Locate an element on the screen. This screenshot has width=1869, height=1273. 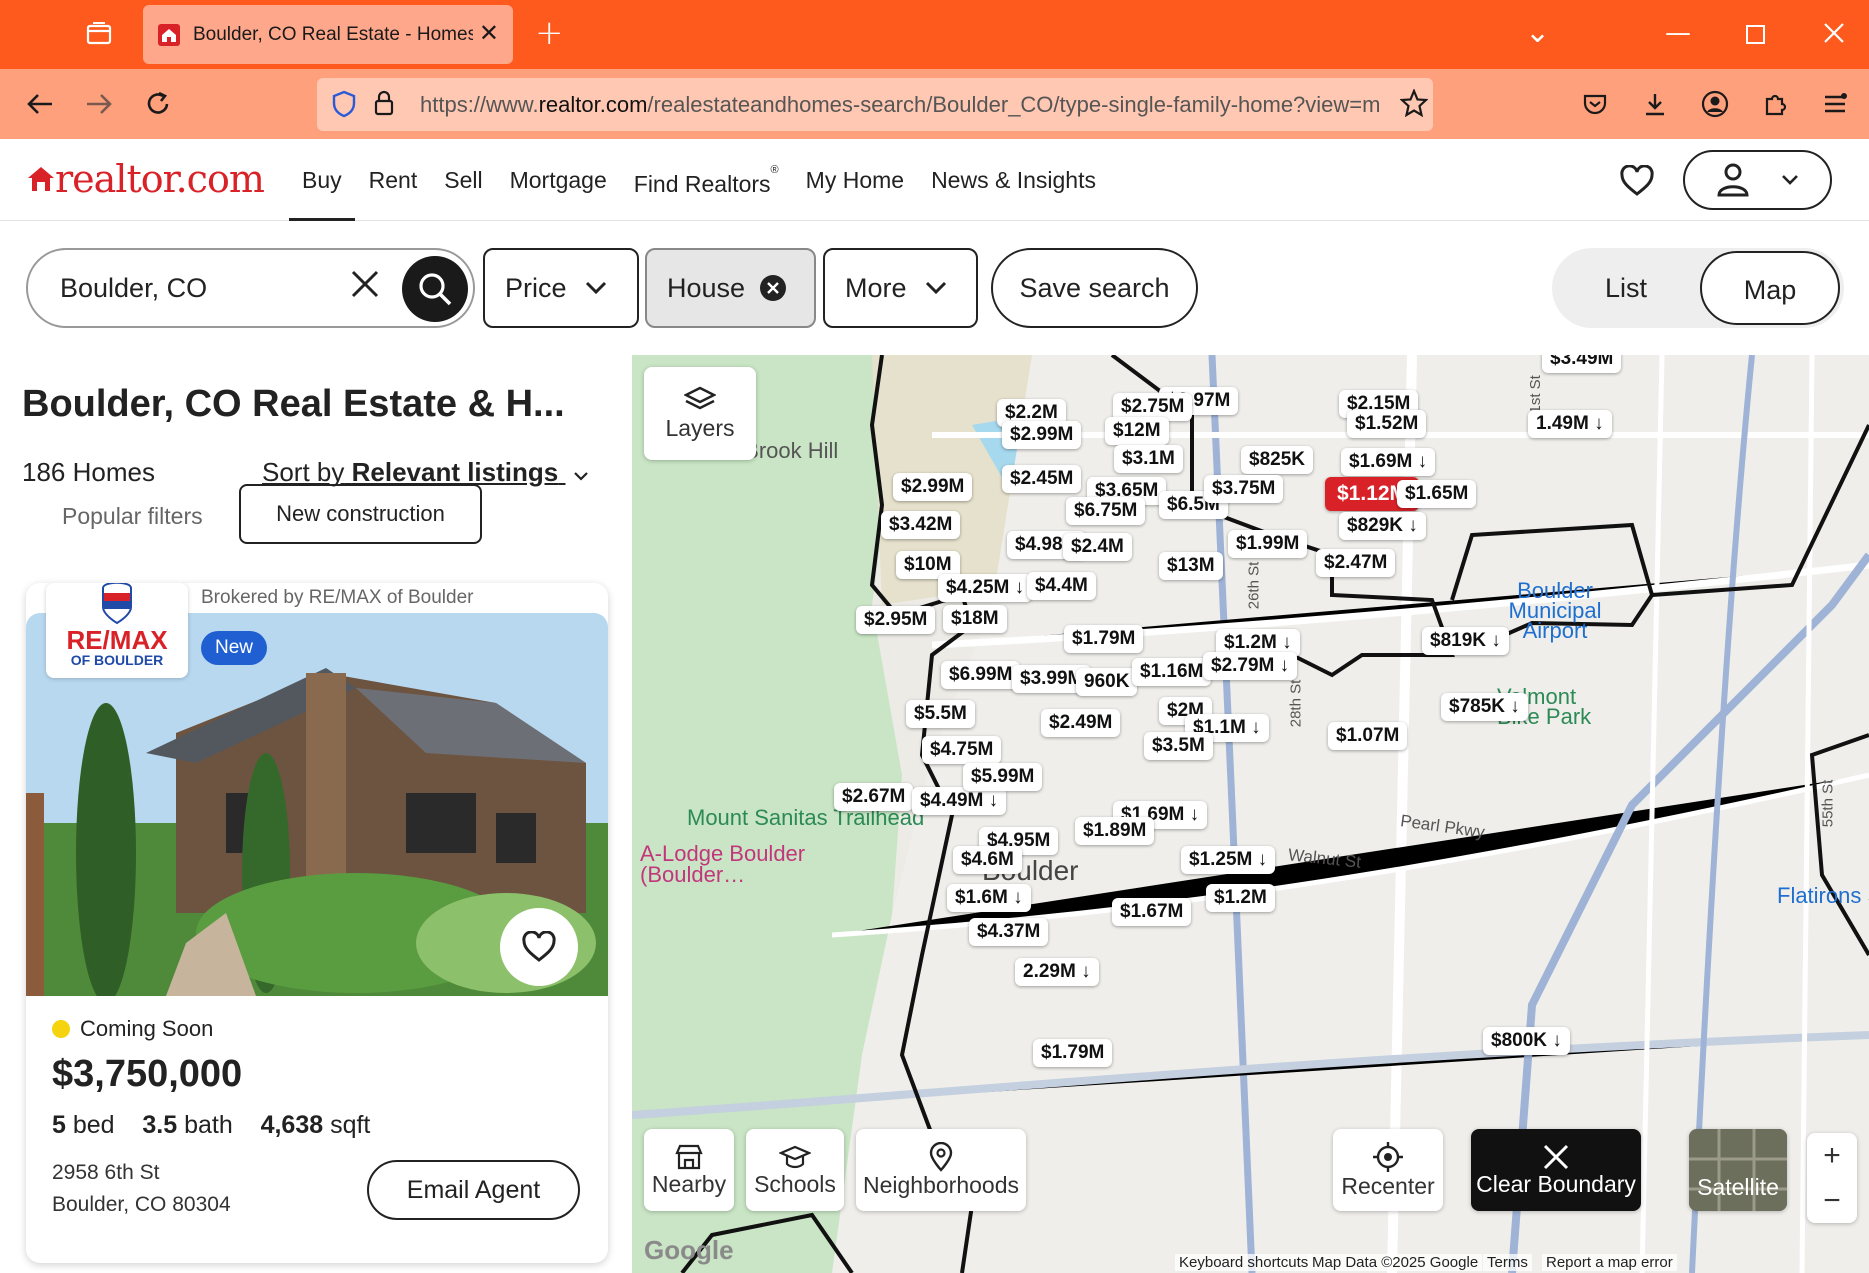
price-pin: $5.99M is located at coordinates (1003, 777).